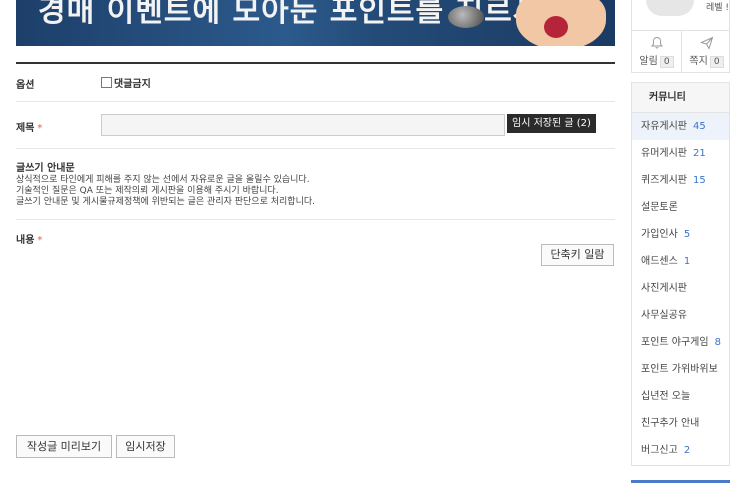  What do you see at coordinates (656, 51) in the screenshot?
I see `notify-button: 알림 0` at bounding box center [656, 51].